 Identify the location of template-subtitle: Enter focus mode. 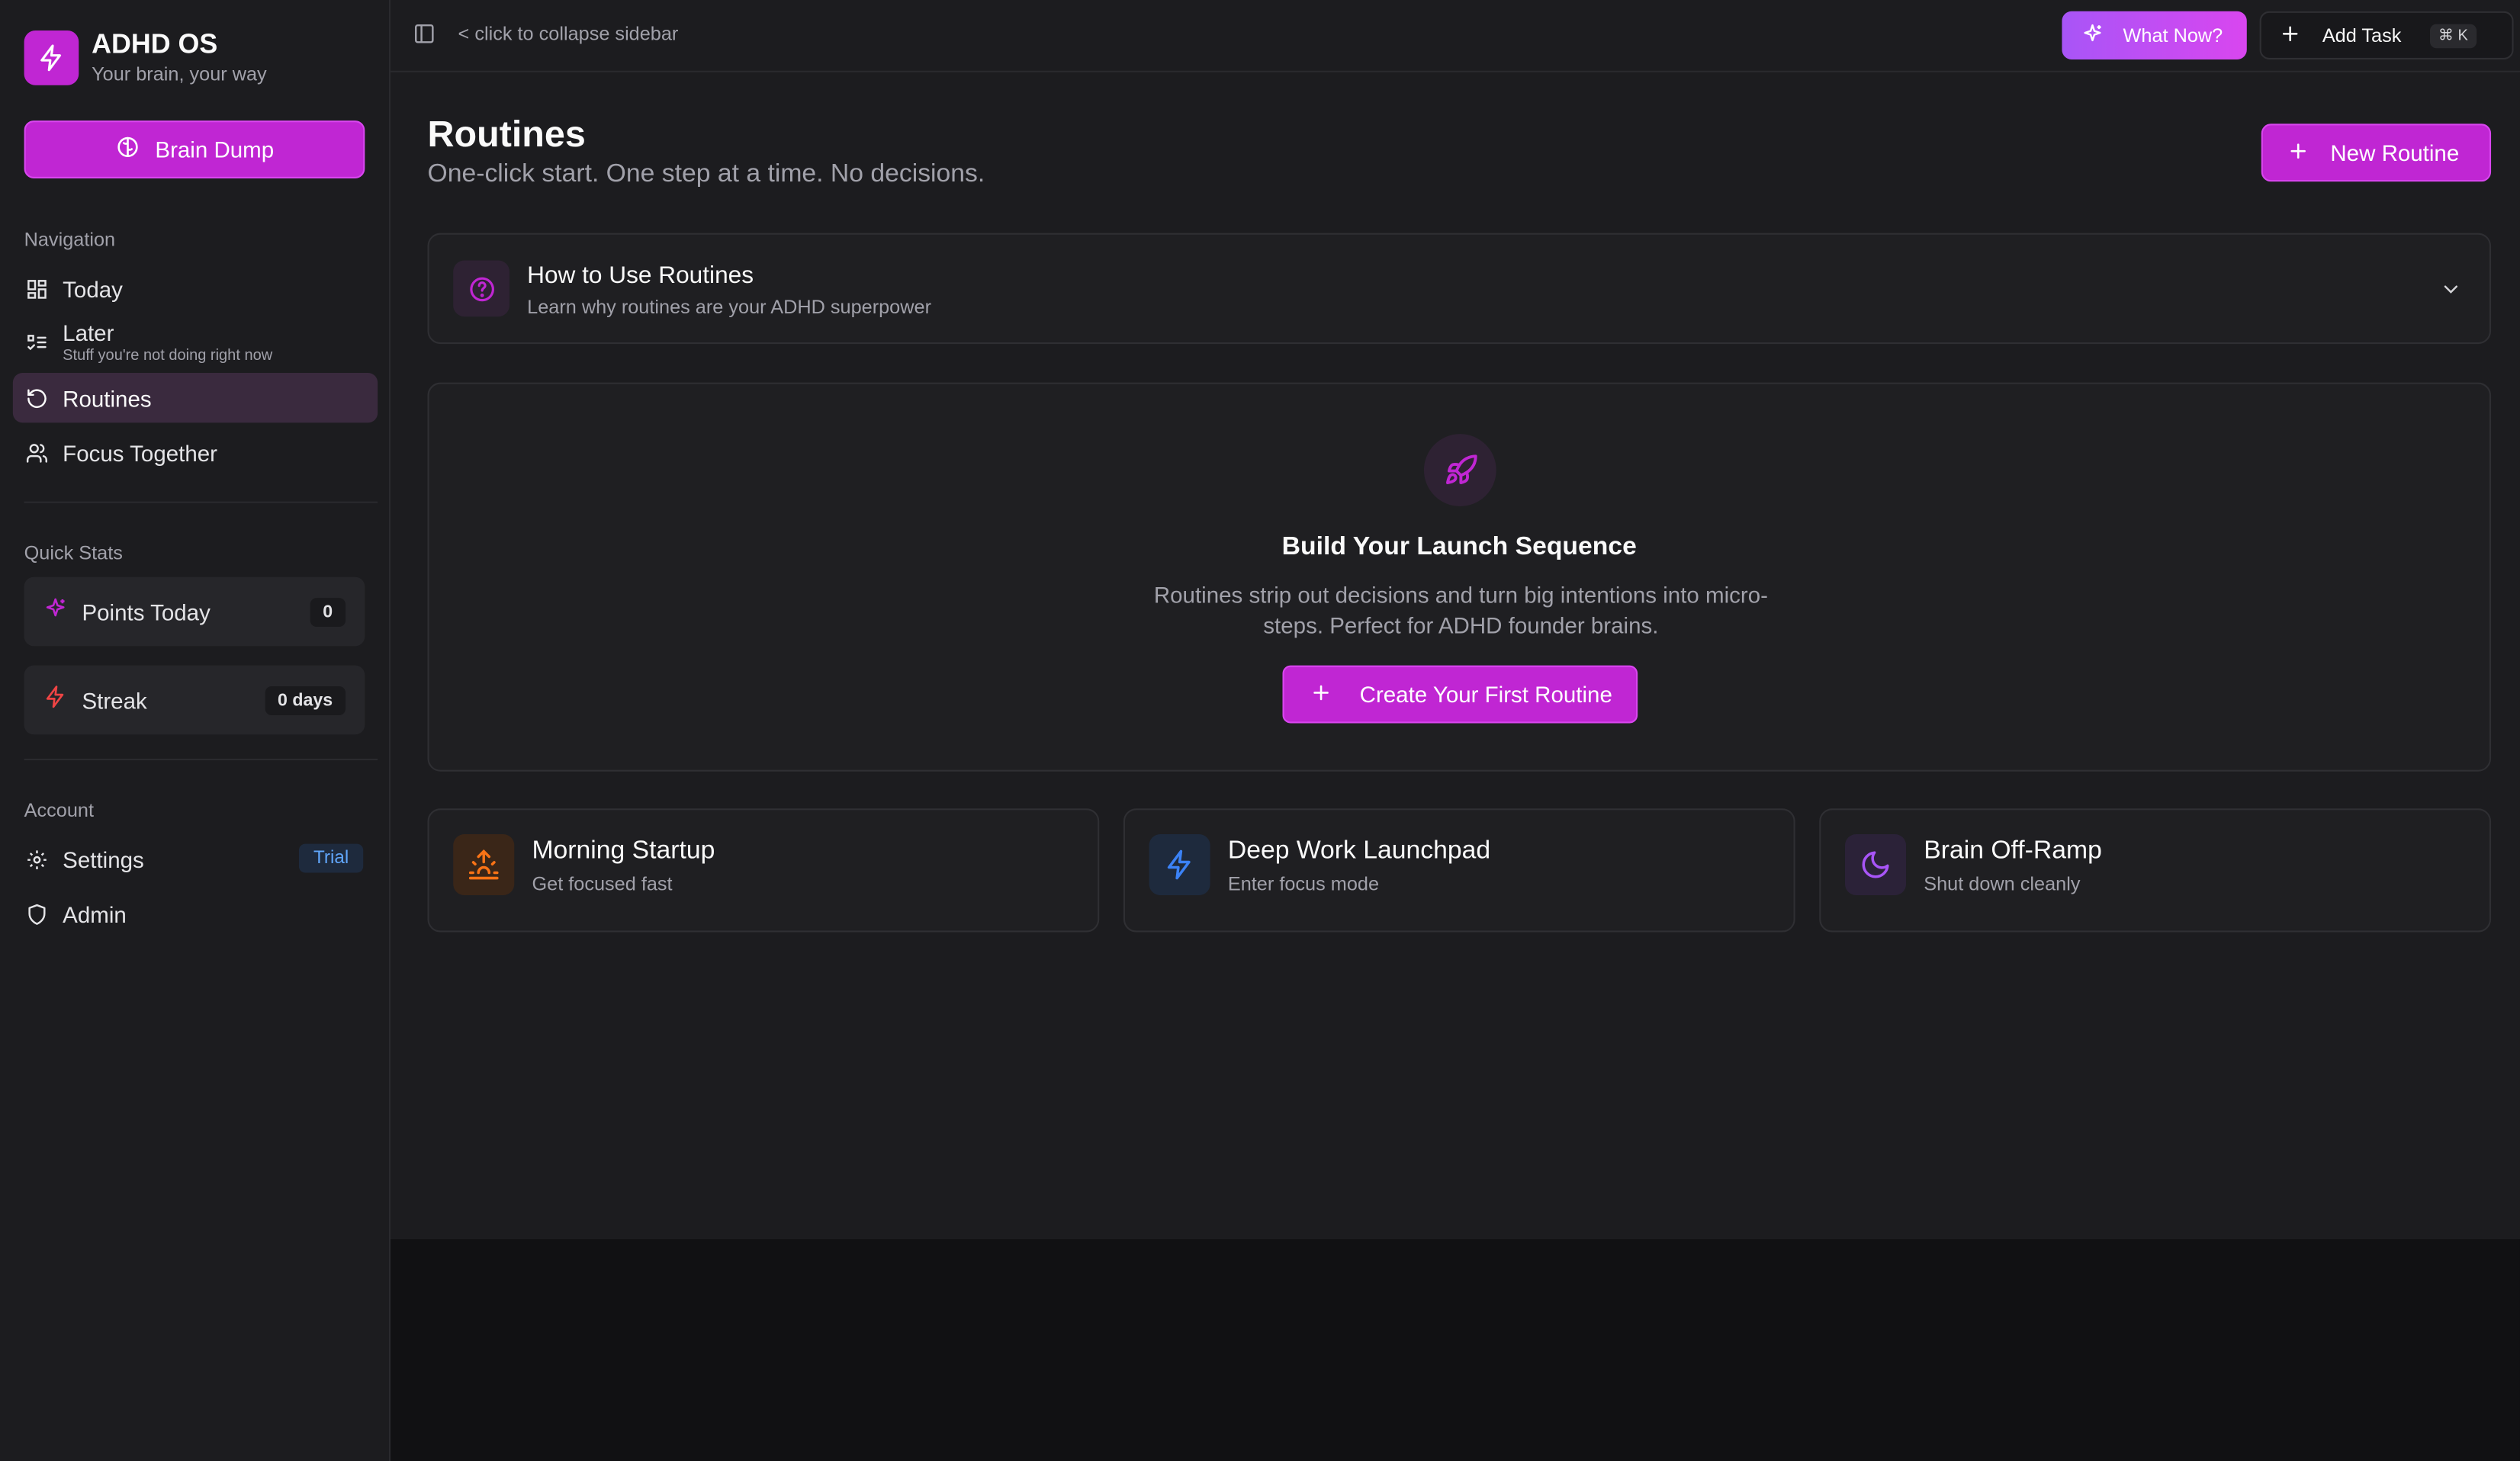
(1303, 884).